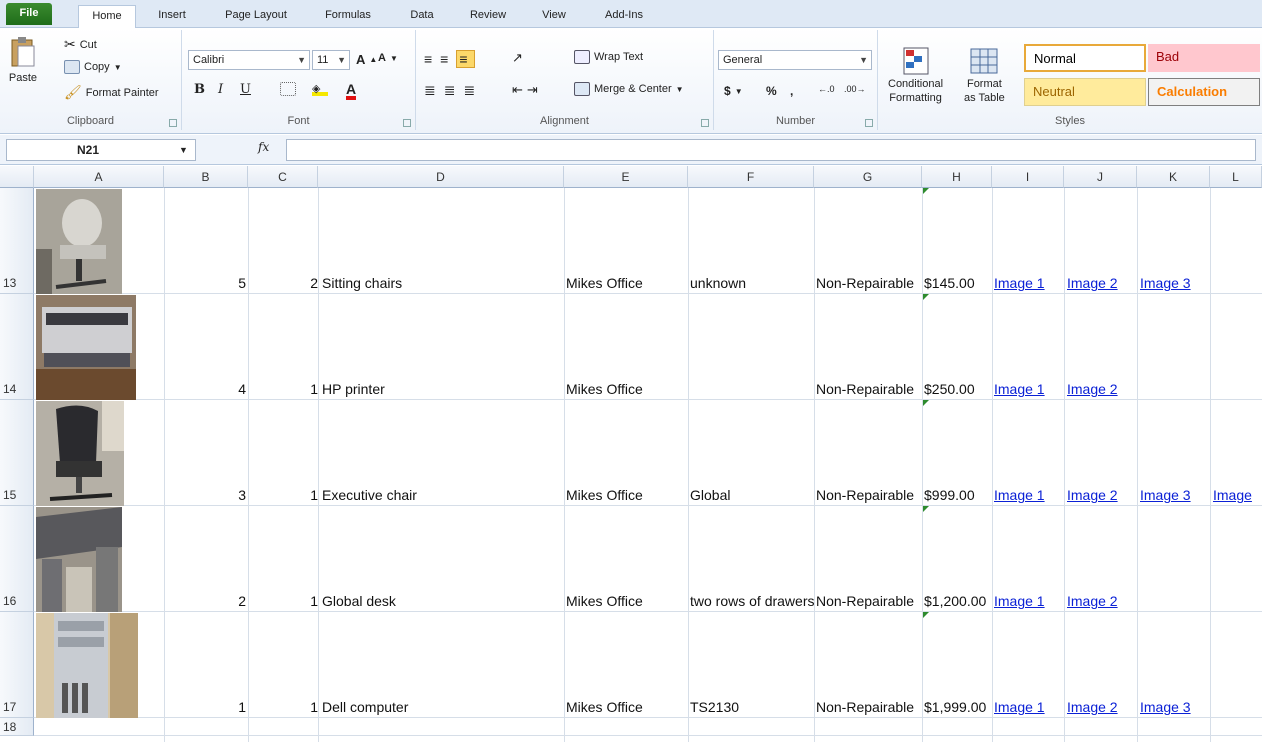 This screenshot has height=742, width=1262. What do you see at coordinates (958, 389) in the screenshot?
I see `cell-h14: $250.00` at bounding box center [958, 389].